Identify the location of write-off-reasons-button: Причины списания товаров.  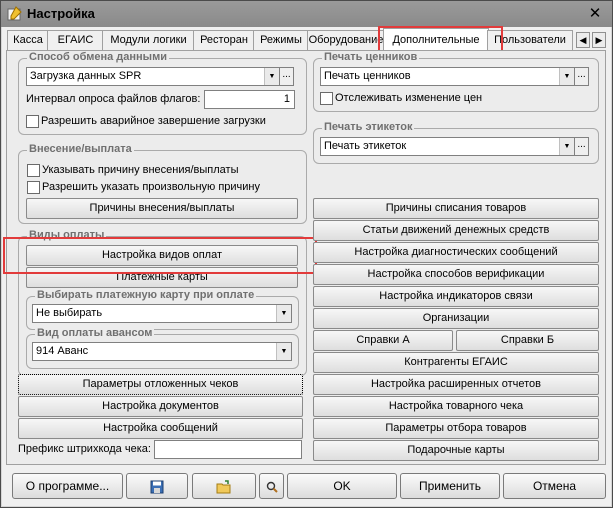
(456, 208).